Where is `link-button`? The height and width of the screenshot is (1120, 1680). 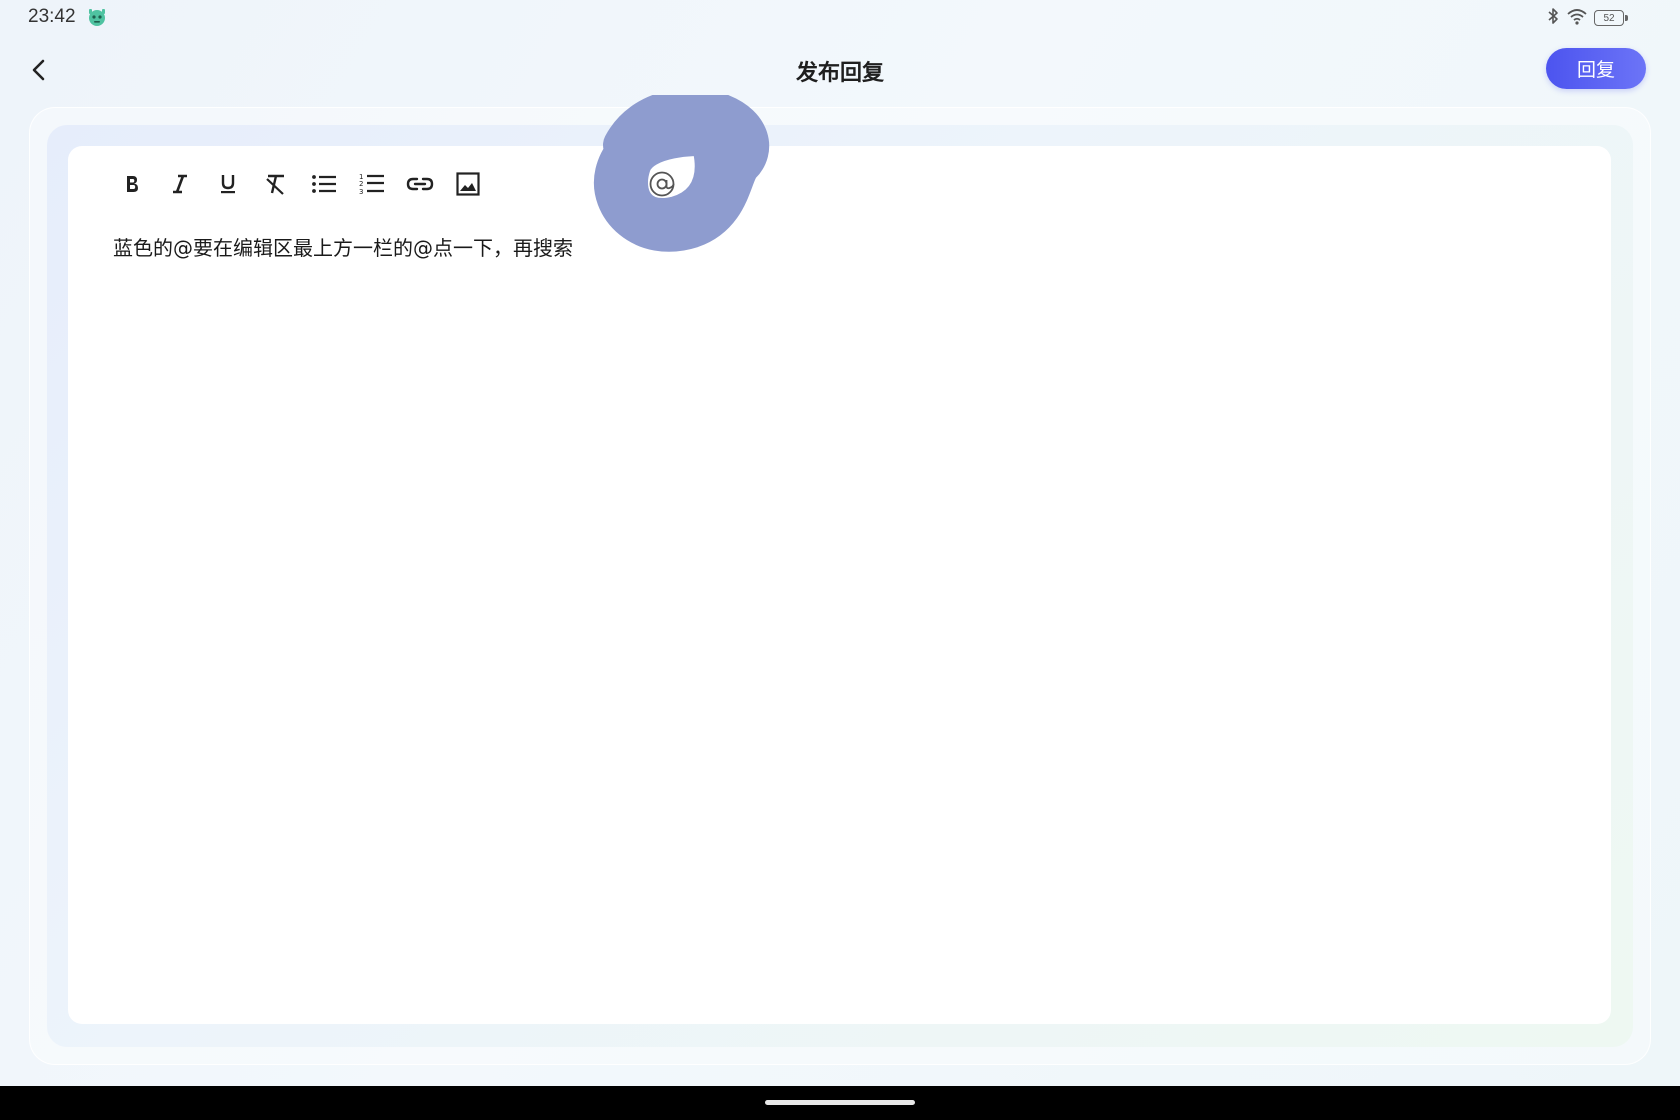
link-button is located at coordinates (420, 184).